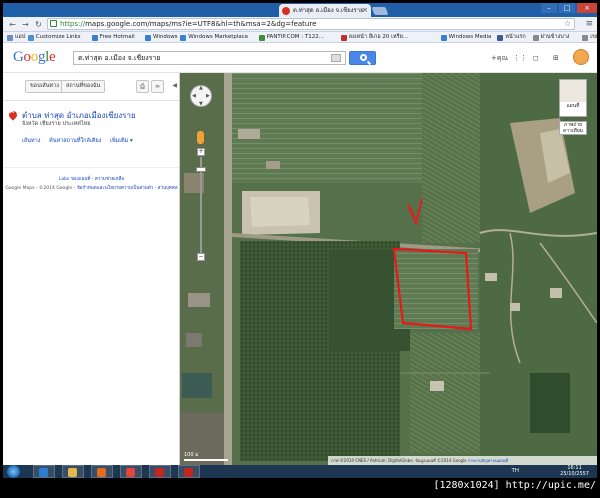 Image resolution: width=600 pixels, height=498 pixels. Describe the element at coordinates (13, 471) in the screenshot. I see `start-button` at that location.